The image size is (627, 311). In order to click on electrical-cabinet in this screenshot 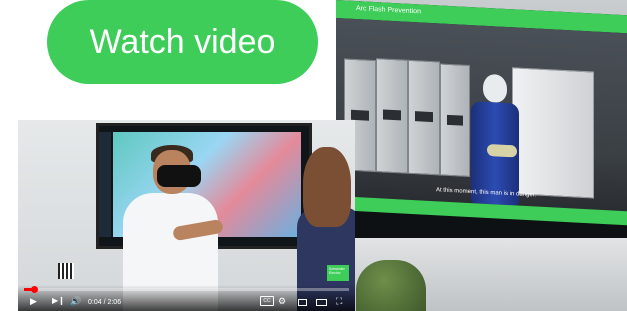, I will do `click(553, 133)`.